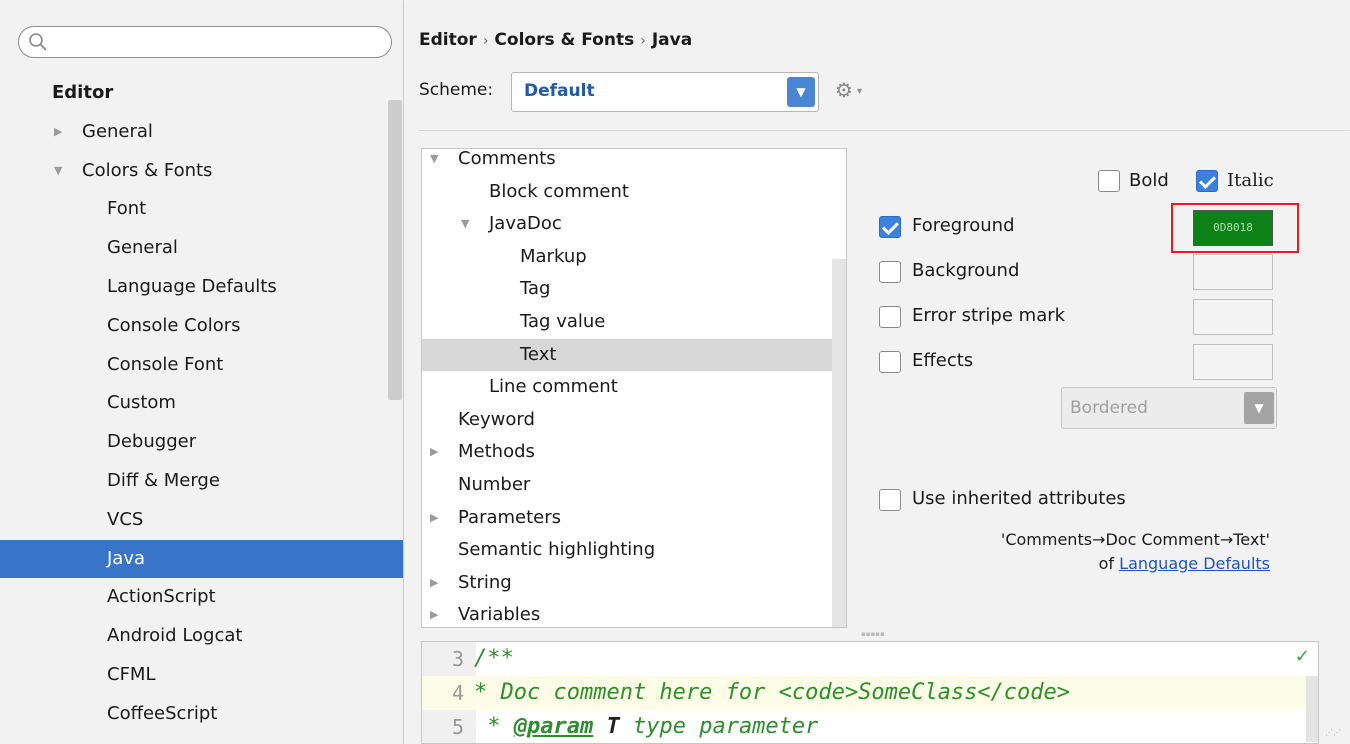  I want to click on foreground-checkbox, so click(890, 227).